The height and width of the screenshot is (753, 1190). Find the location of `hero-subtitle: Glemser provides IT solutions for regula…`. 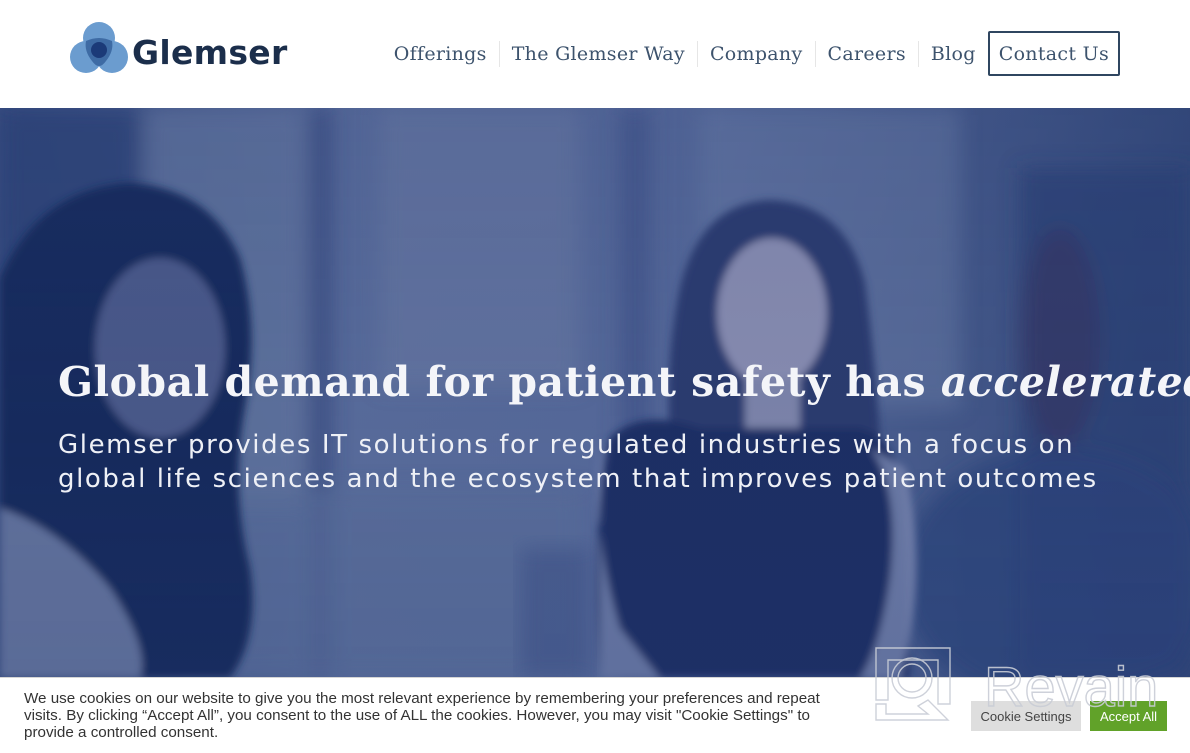

hero-subtitle: Glemser provides IT solutions for regula… is located at coordinates (578, 462).